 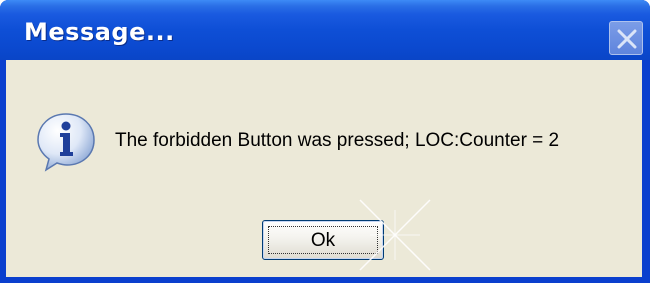 I want to click on info-icon, so click(x=66, y=142).